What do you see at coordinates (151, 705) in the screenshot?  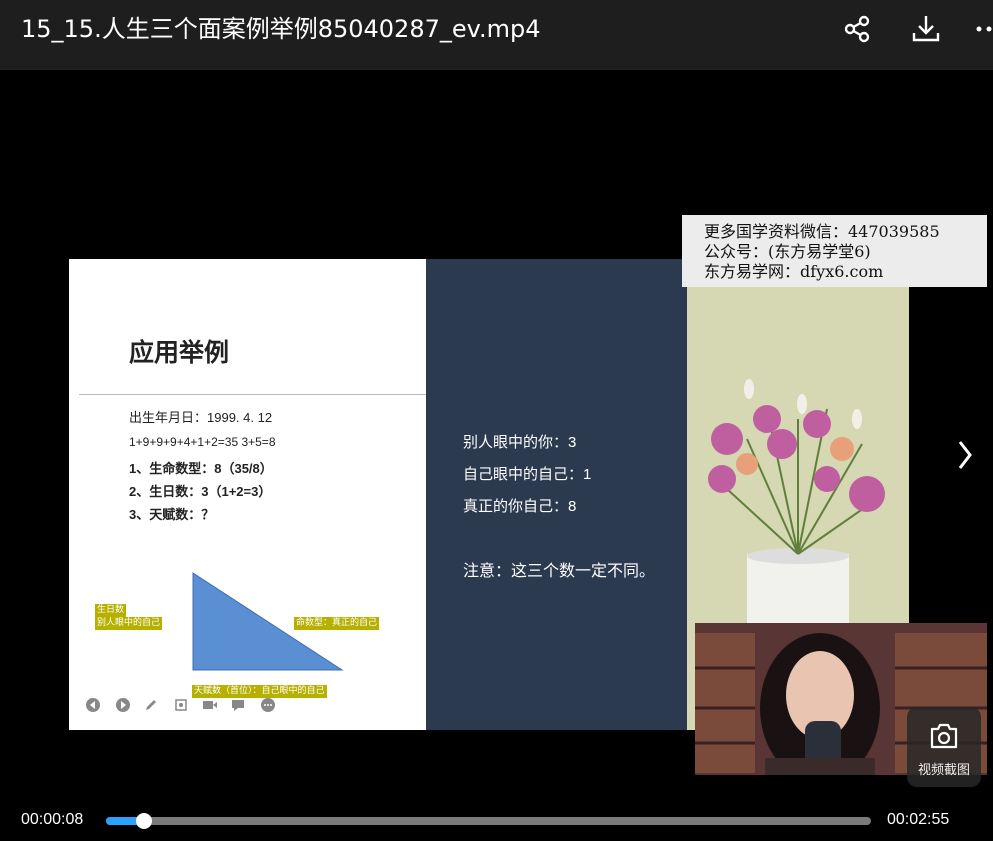 I see `pen-icon` at bounding box center [151, 705].